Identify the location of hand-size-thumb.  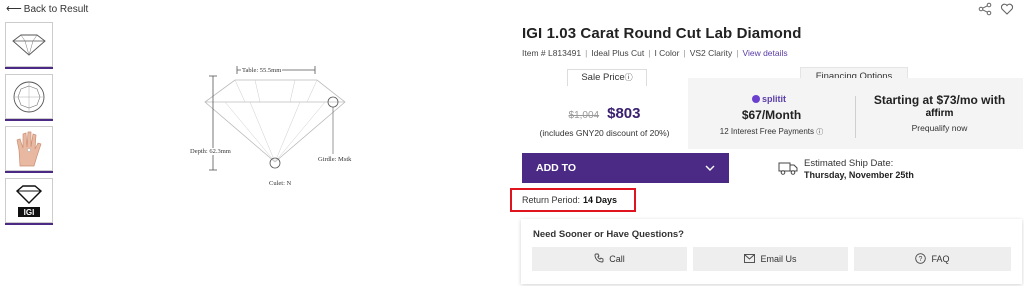
(29, 149).